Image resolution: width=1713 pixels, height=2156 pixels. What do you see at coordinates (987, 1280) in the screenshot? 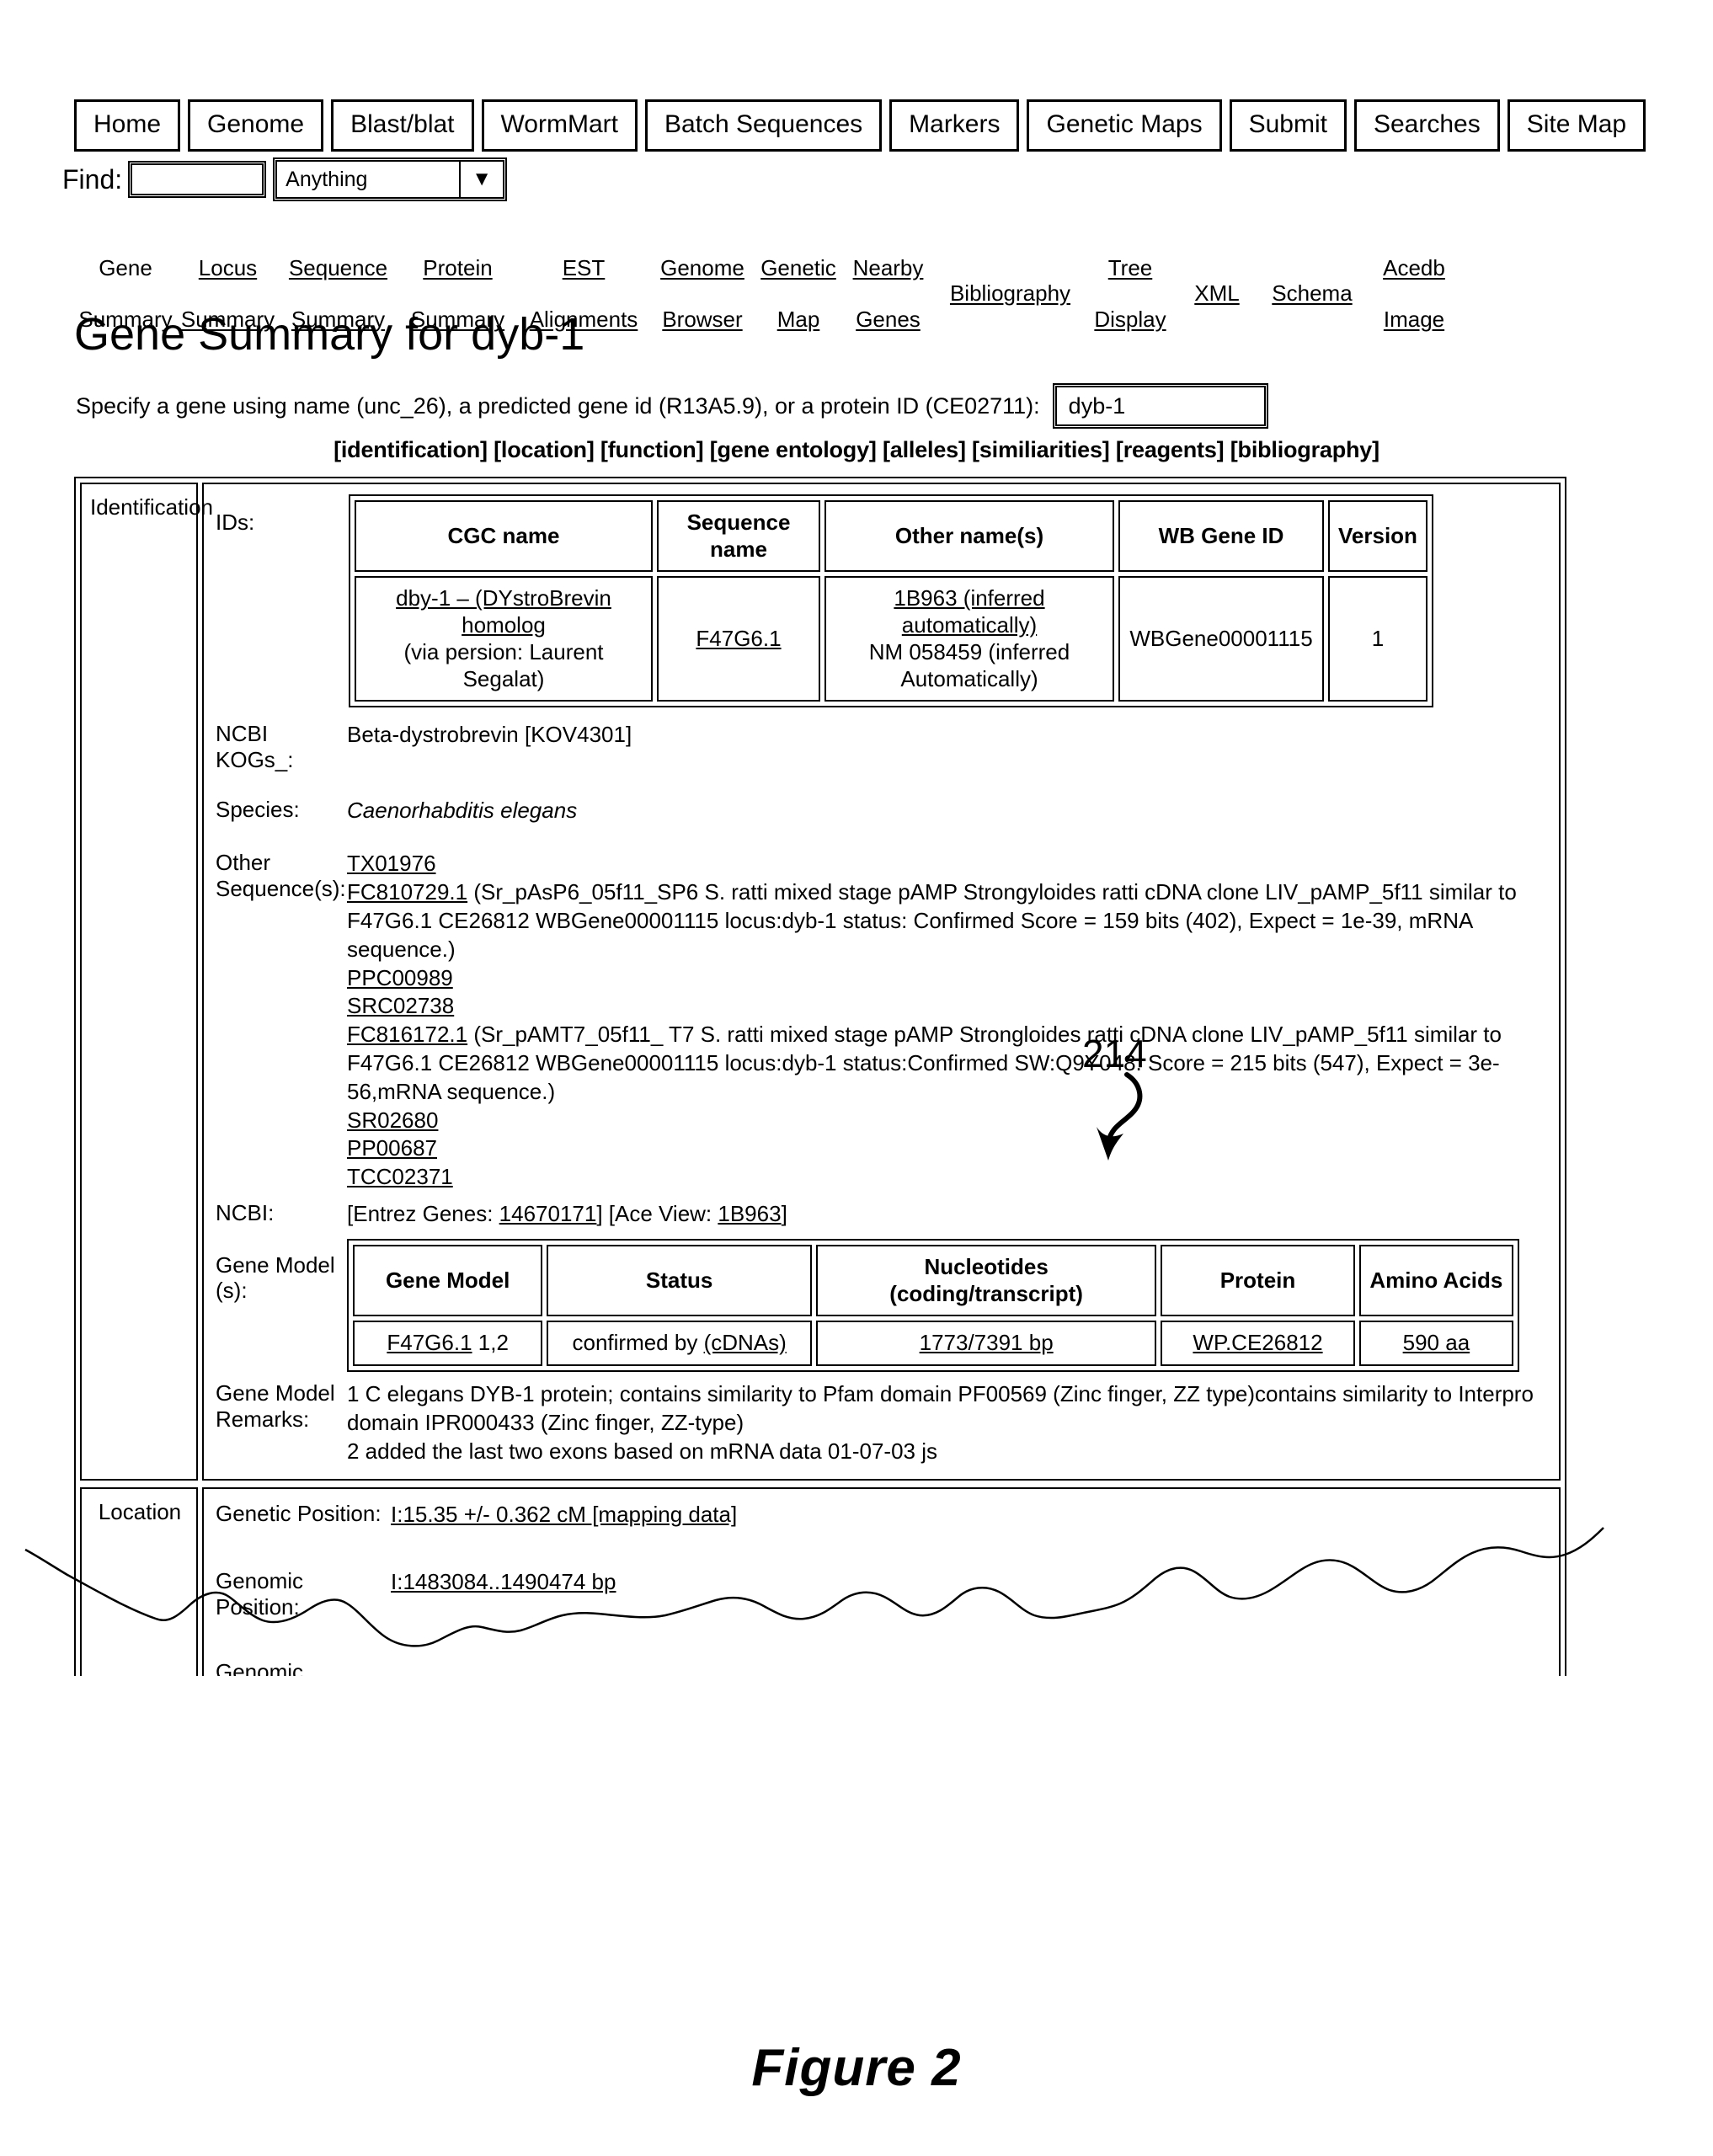
I see `gm-header-nucleotides: Nucleotides (coding/transcript)` at bounding box center [987, 1280].